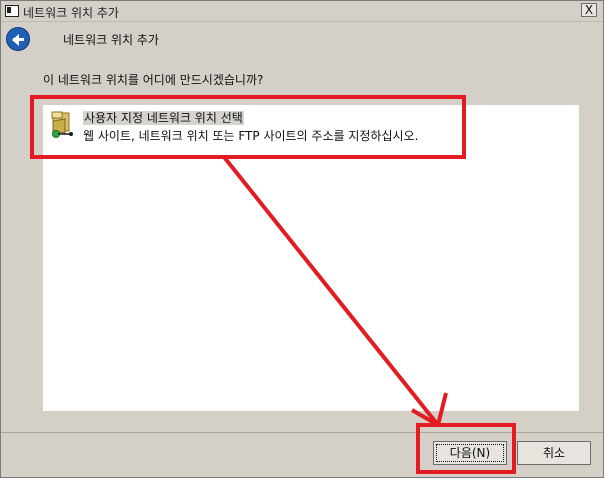 This screenshot has height=481, width=609. What do you see at coordinates (302, 11) in the screenshot?
I see `title-bar: 네트워크 위치 추가 X` at bounding box center [302, 11].